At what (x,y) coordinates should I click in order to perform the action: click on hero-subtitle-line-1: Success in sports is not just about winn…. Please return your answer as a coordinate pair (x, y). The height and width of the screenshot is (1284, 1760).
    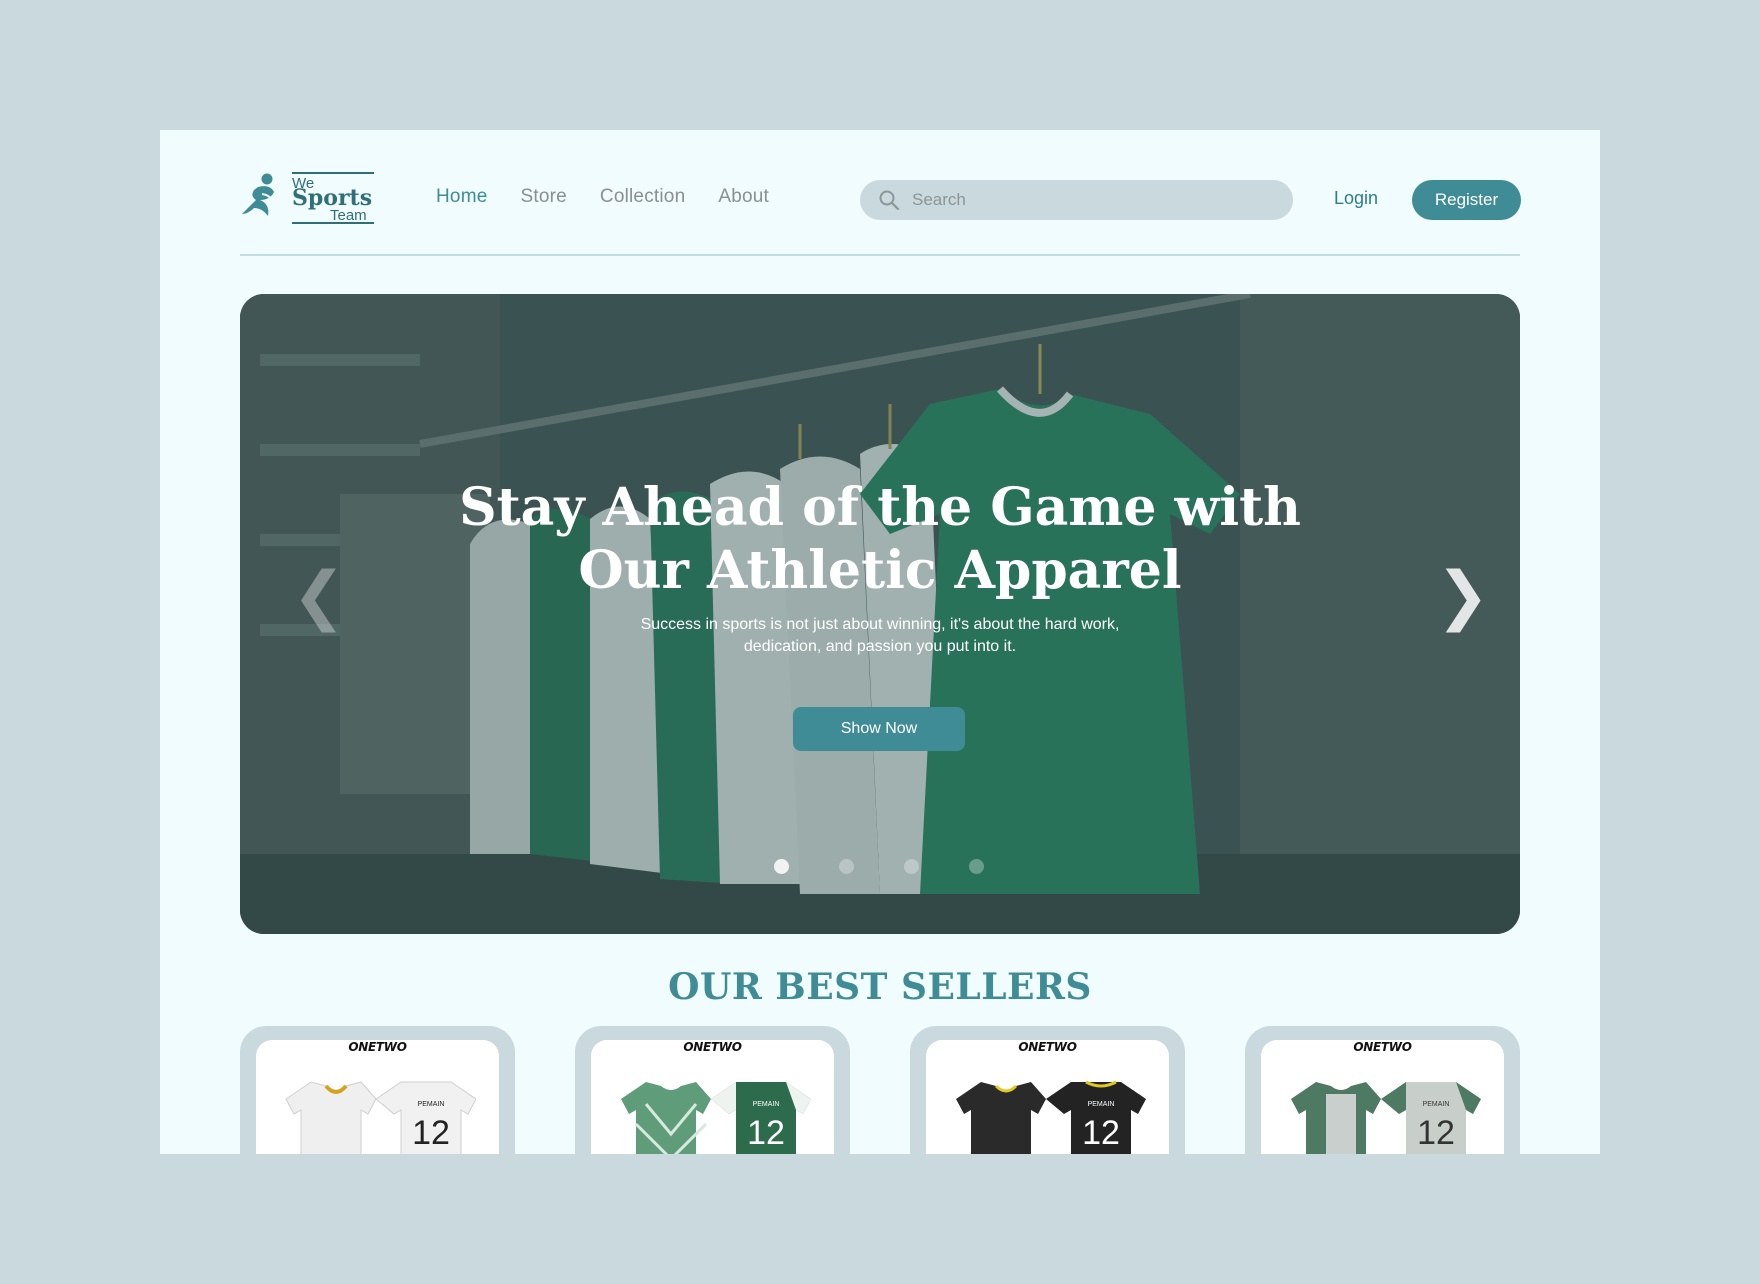
    Looking at the image, I should click on (880, 624).